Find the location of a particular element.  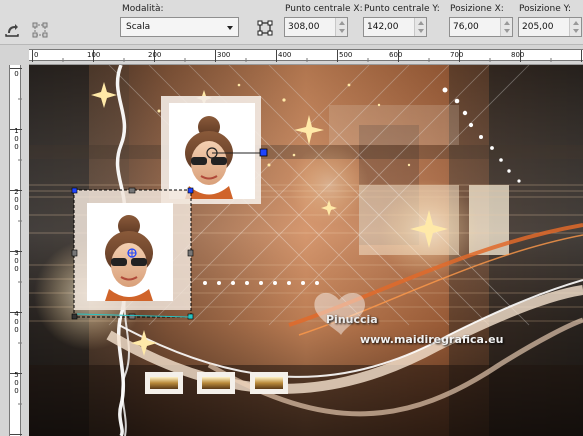

center-x-stepper is located at coordinates (341, 27).